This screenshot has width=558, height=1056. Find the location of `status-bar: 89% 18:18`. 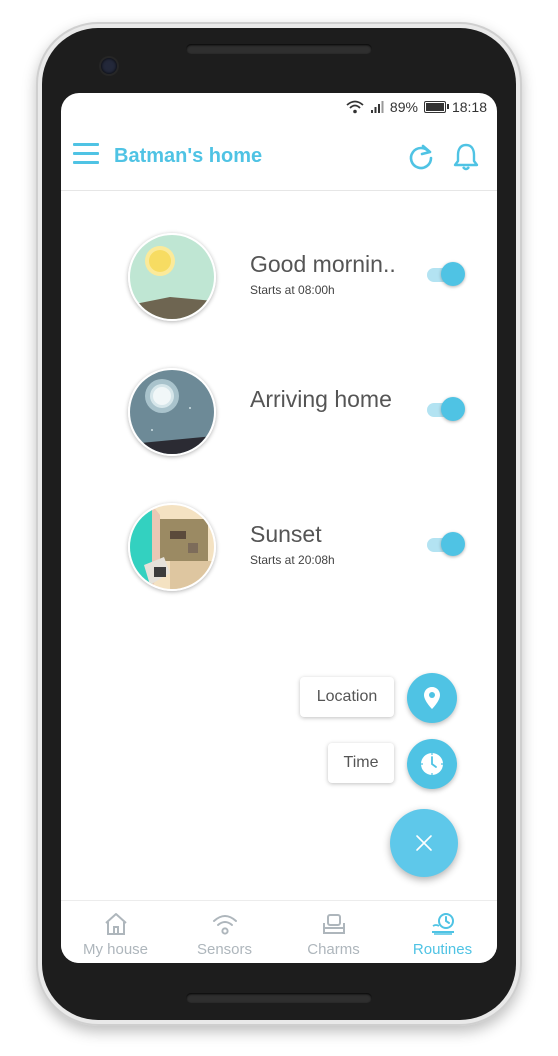

status-bar: 89% 18:18 is located at coordinates (279, 108).